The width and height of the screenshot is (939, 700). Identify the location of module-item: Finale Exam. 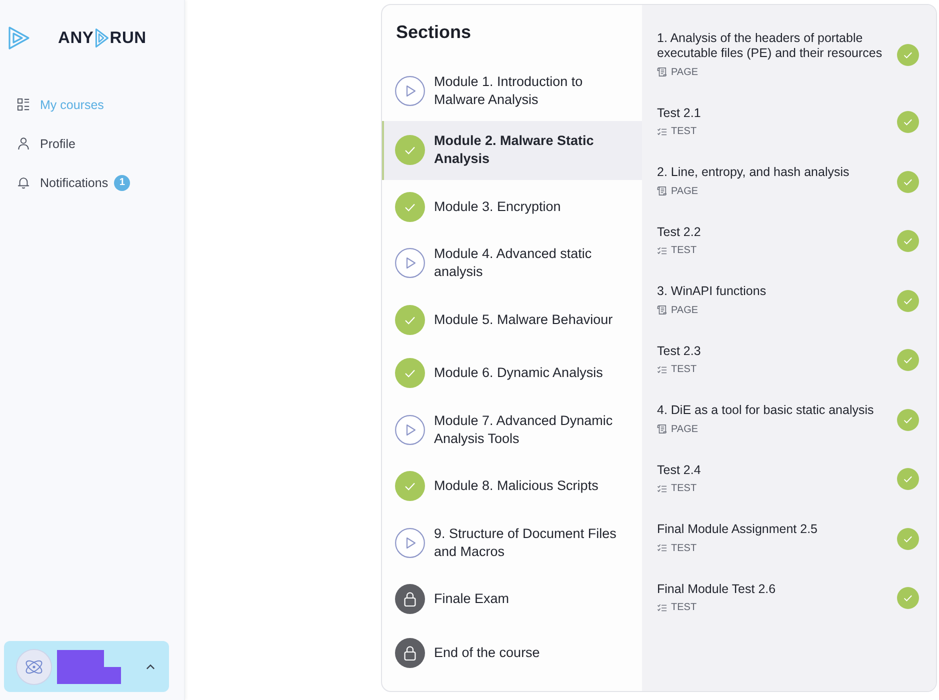
(512, 599).